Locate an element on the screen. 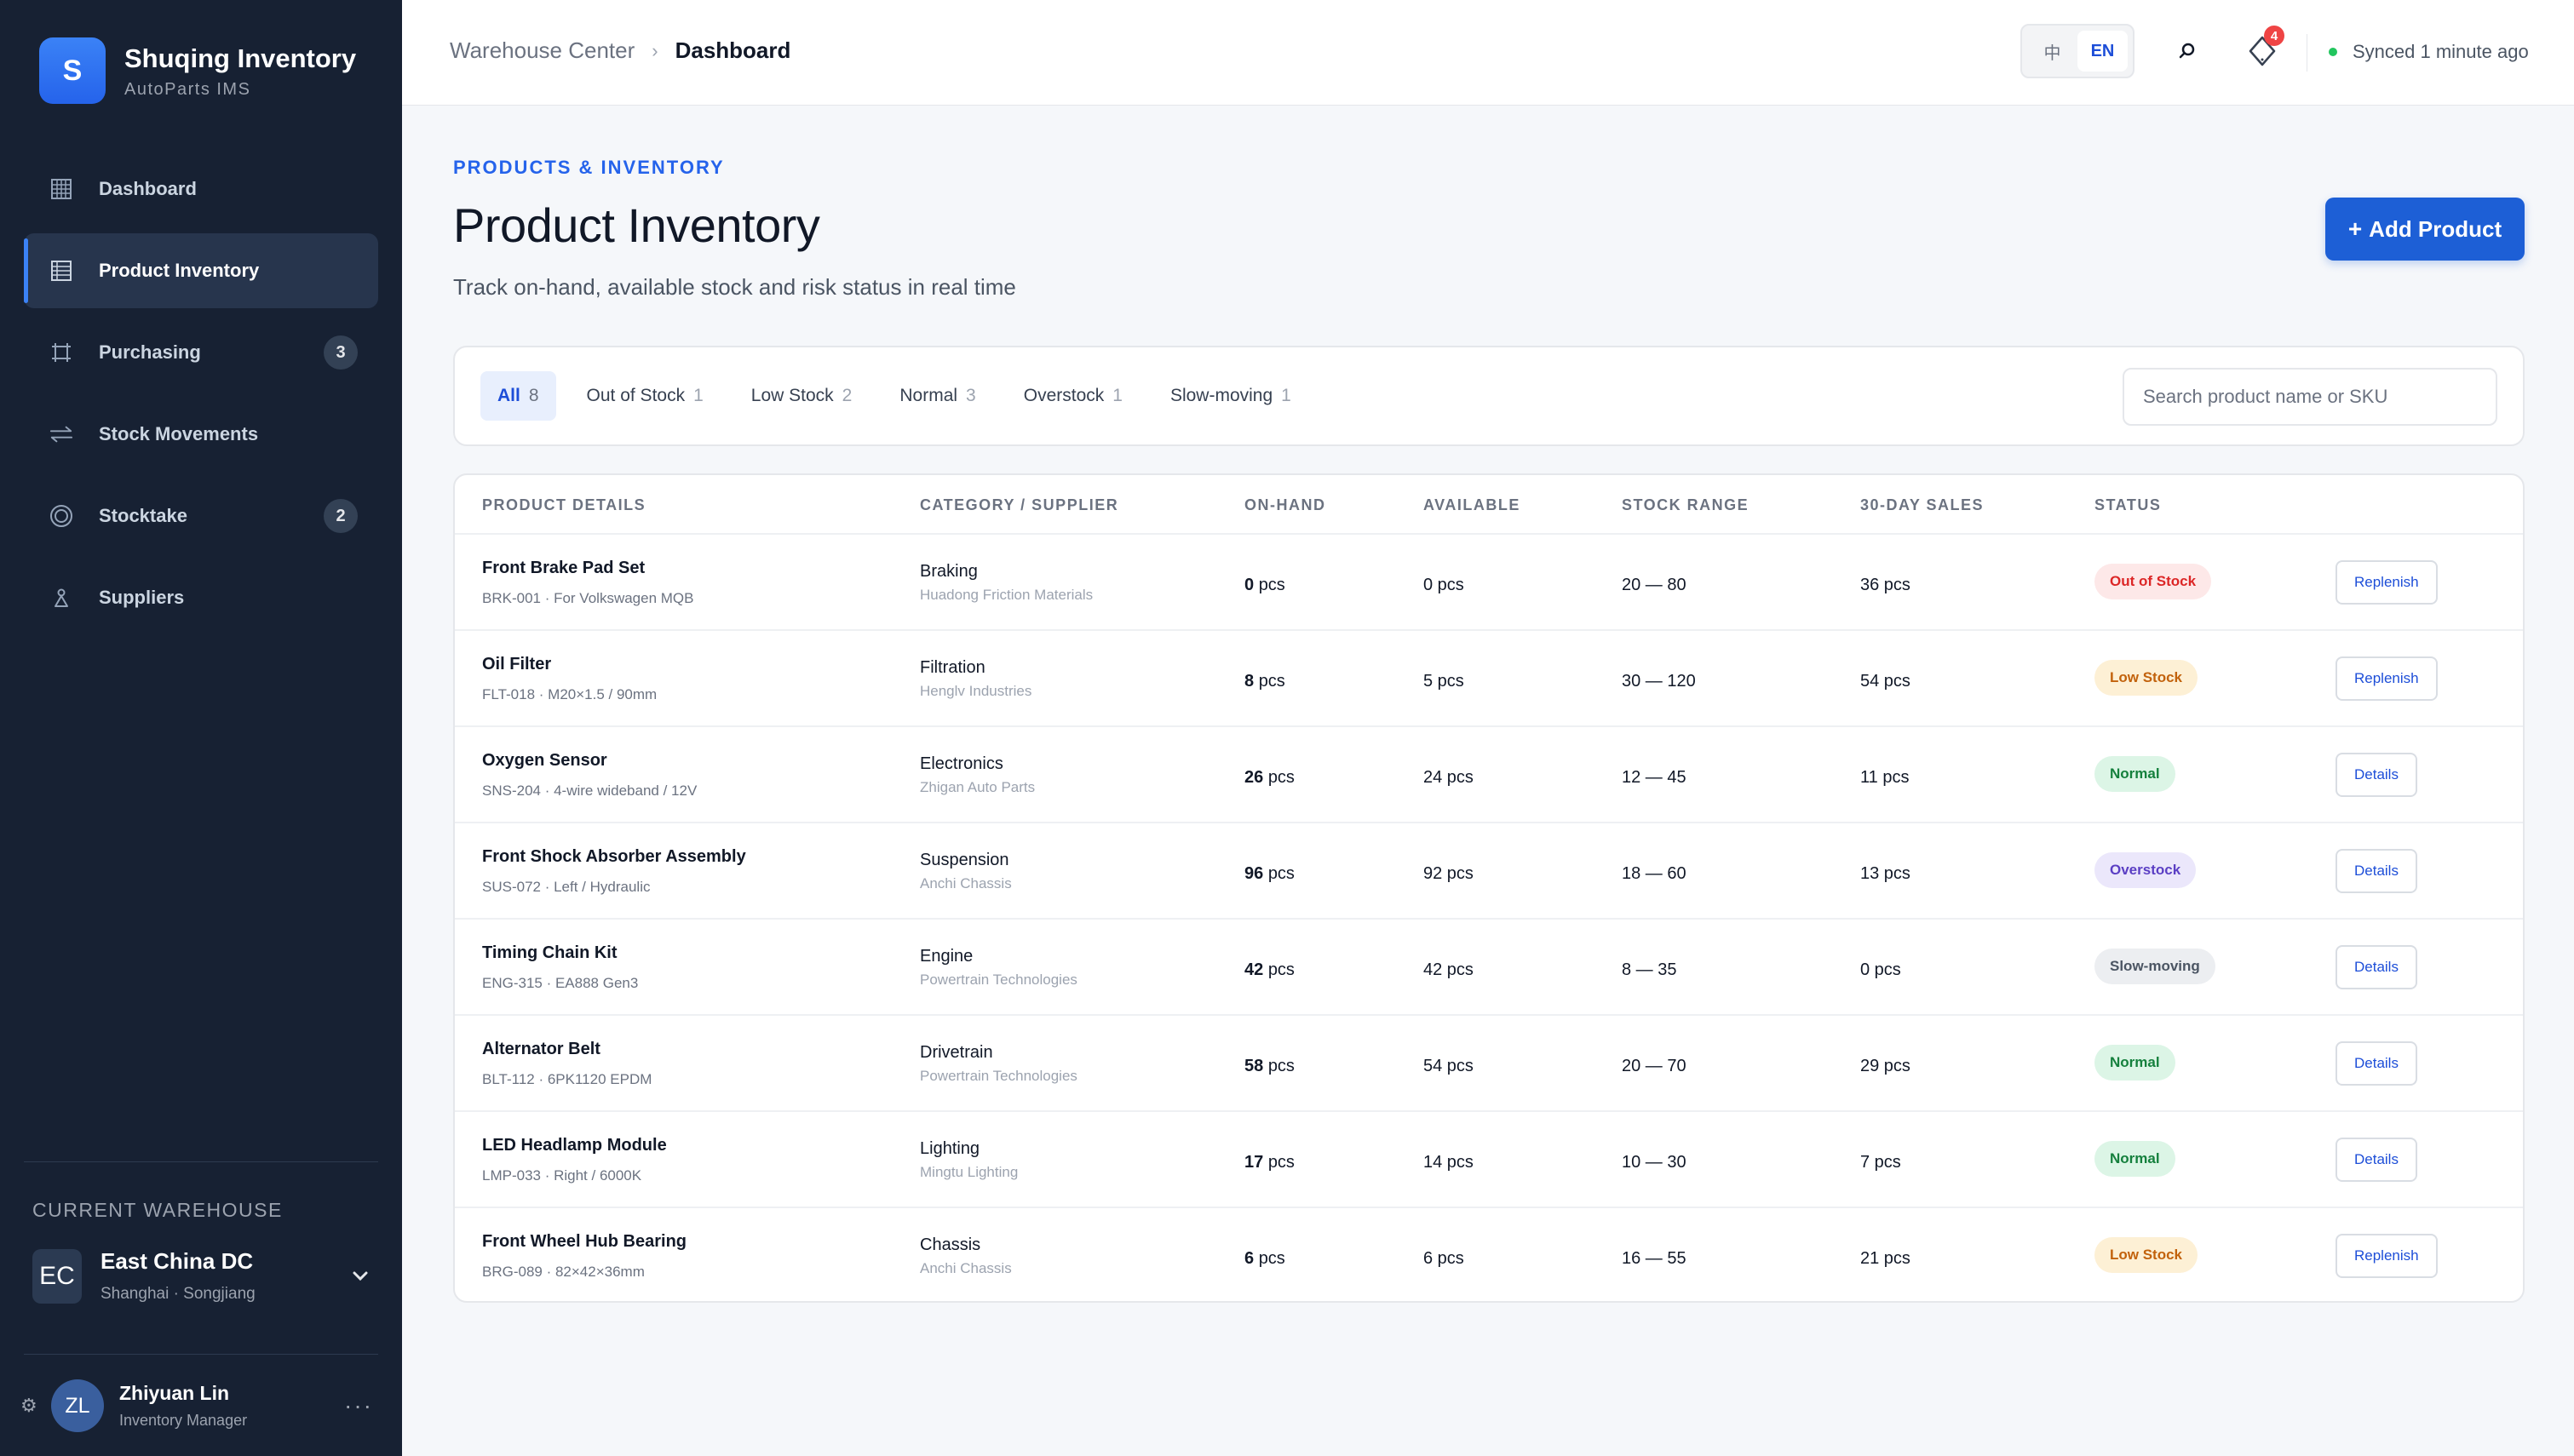  filter-tab-normal: Normal 3 is located at coordinates (937, 396).